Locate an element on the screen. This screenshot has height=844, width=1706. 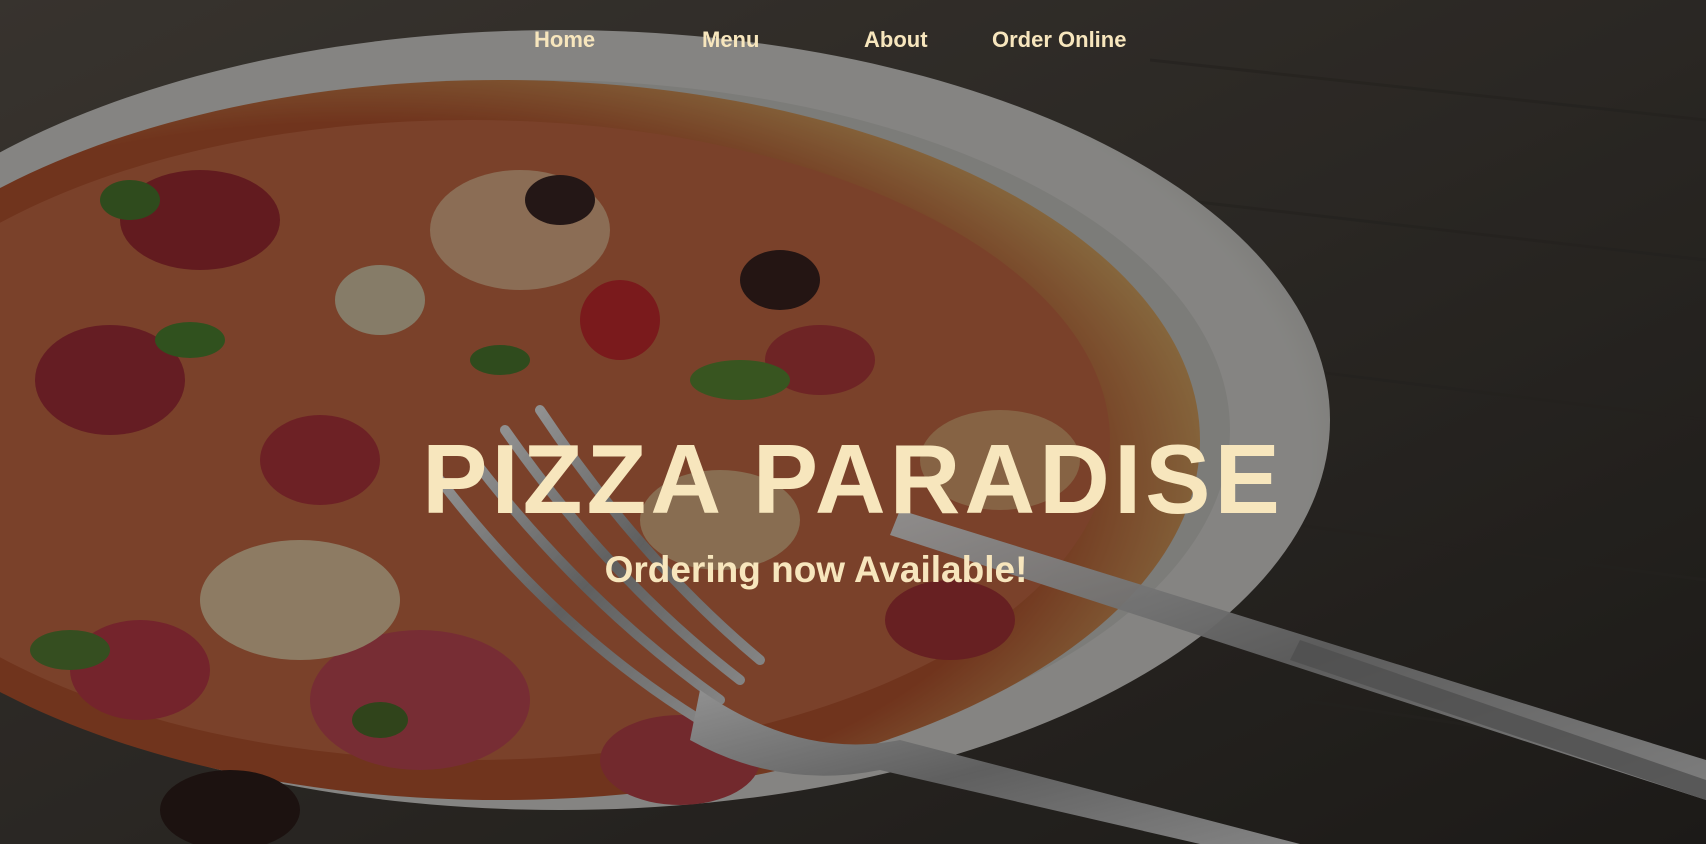
hero-title: PIZZA PARADISE is located at coordinates (853, 479).